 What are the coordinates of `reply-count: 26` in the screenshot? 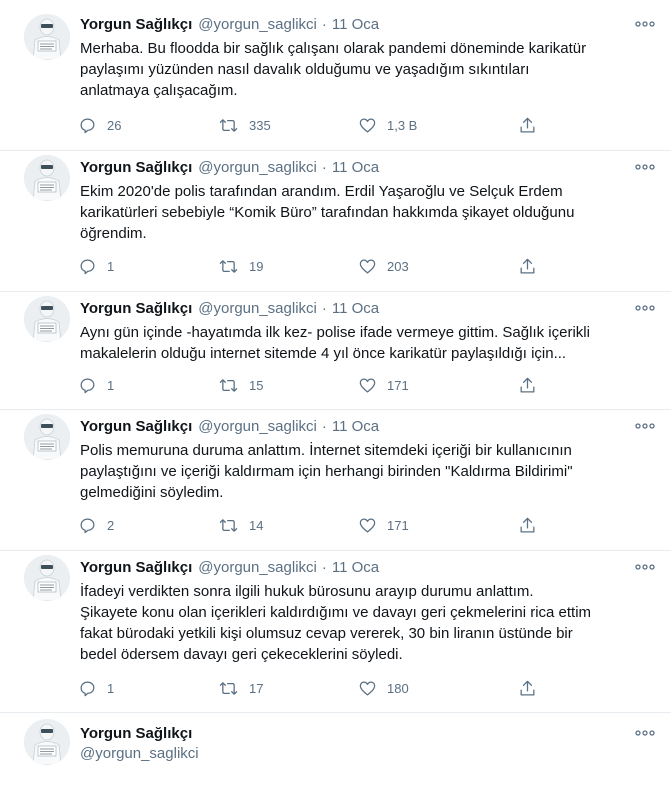 It's located at (114, 125).